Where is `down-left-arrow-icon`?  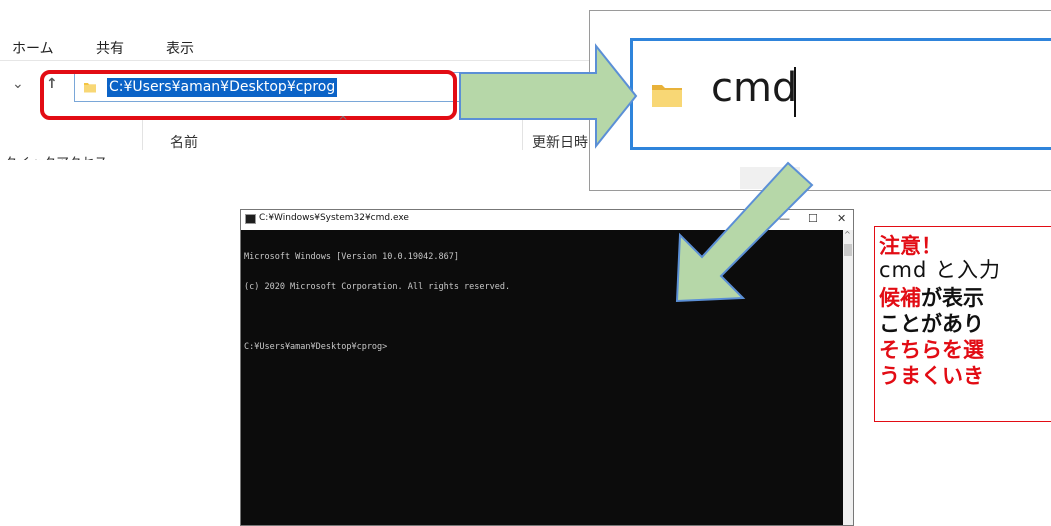
down-left-arrow-icon is located at coordinates (744, 232).